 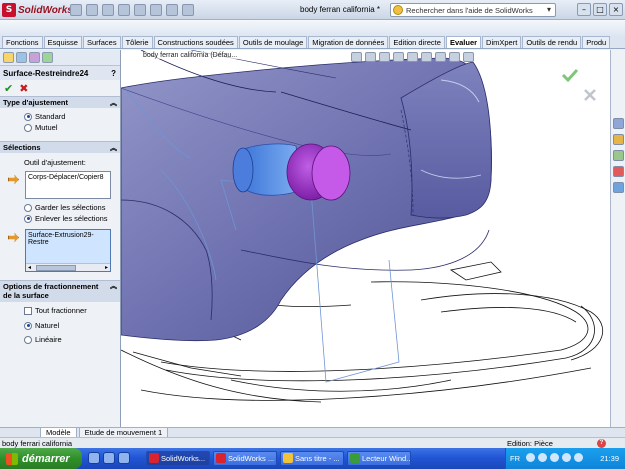 I want to click on search-dropdown-icon: ▾, so click(x=549, y=10).